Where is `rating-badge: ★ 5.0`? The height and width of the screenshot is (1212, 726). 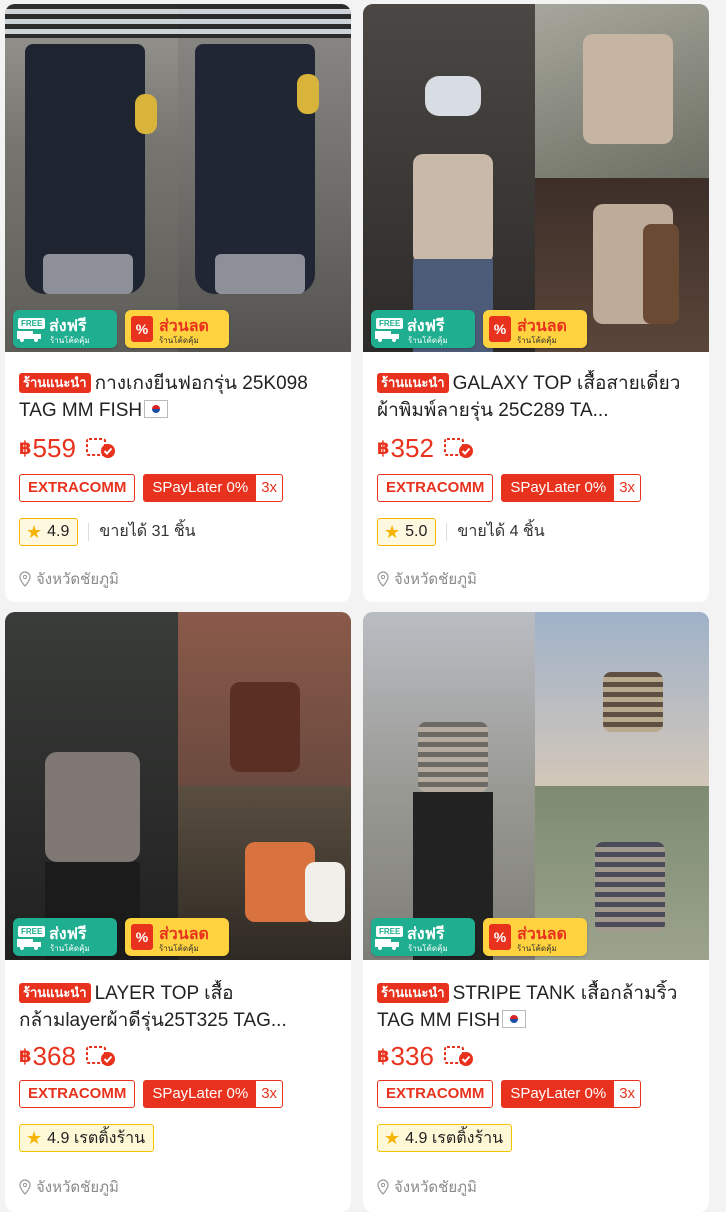
rating-badge: ★ 5.0 is located at coordinates (407, 532).